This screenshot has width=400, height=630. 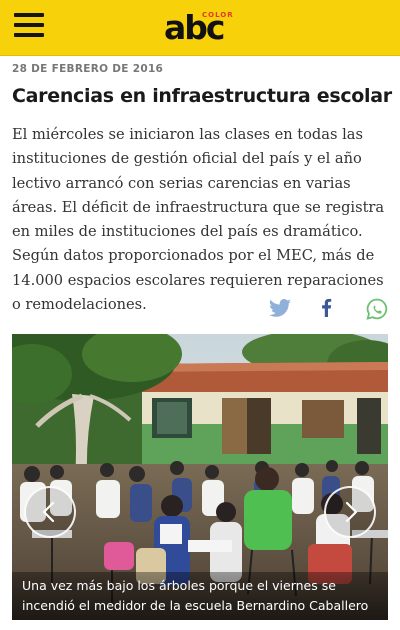 I want to click on twitter-share-button, so click(x=280, y=309).